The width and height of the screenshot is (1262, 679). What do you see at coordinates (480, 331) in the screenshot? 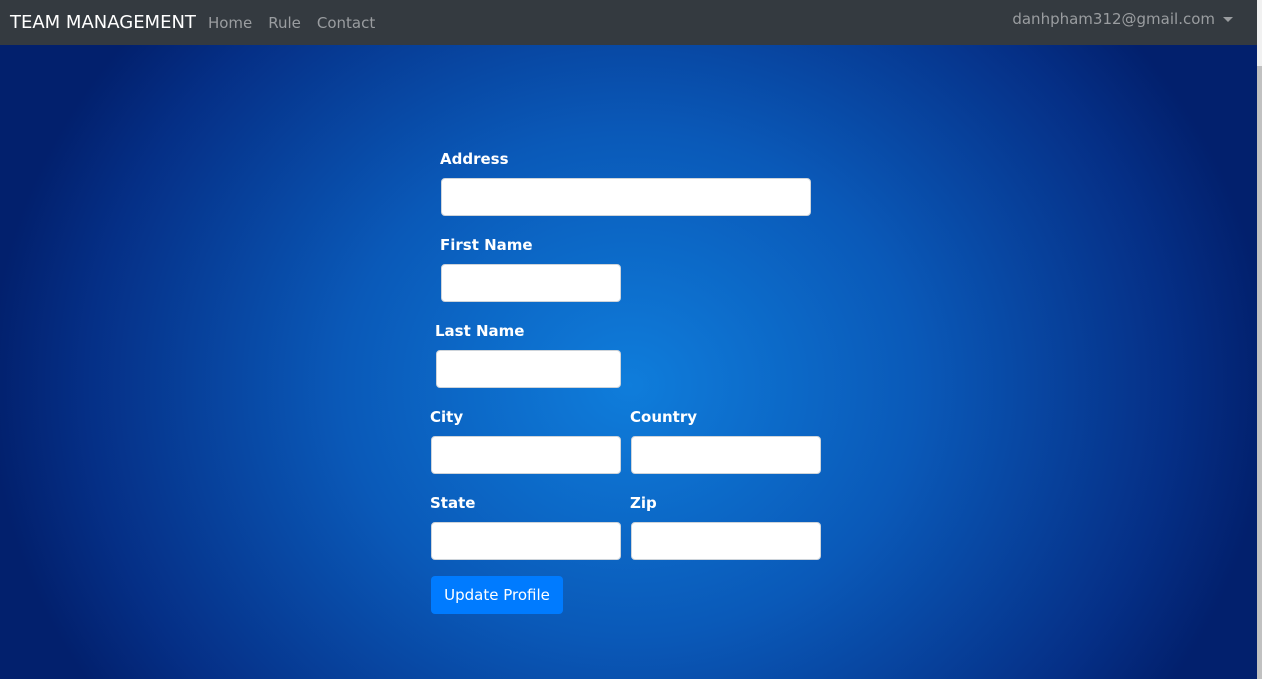
I see `last-name-label: Last Name` at bounding box center [480, 331].